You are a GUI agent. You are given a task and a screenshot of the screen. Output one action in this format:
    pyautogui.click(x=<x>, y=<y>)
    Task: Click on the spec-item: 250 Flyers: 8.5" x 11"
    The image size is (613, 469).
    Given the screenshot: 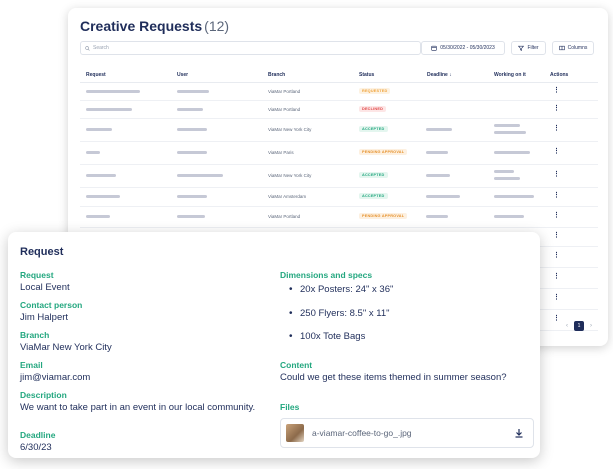 What is the action you would take?
    pyautogui.click(x=339, y=319)
    